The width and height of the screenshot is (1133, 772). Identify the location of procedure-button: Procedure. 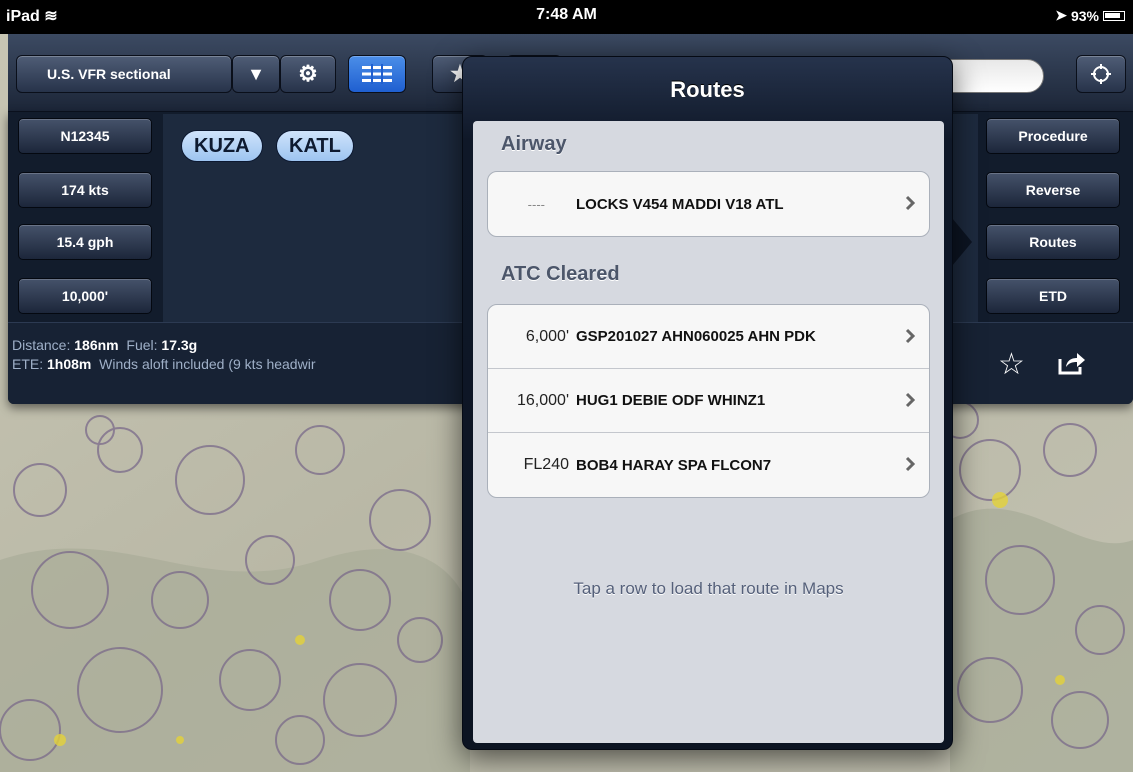
(1053, 136).